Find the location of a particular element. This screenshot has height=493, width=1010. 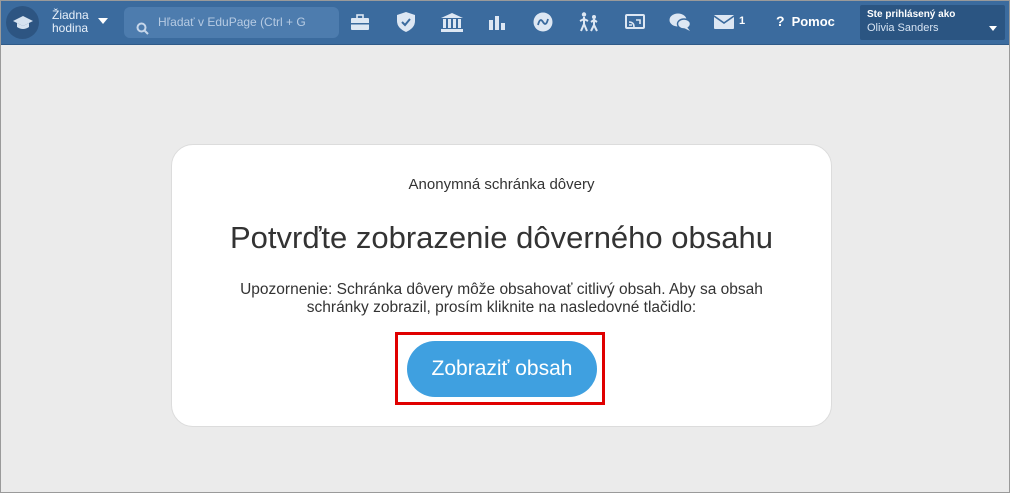

card-title: Potvrďte zobrazenie dôverného obsahu is located at coordinates (501, 237).